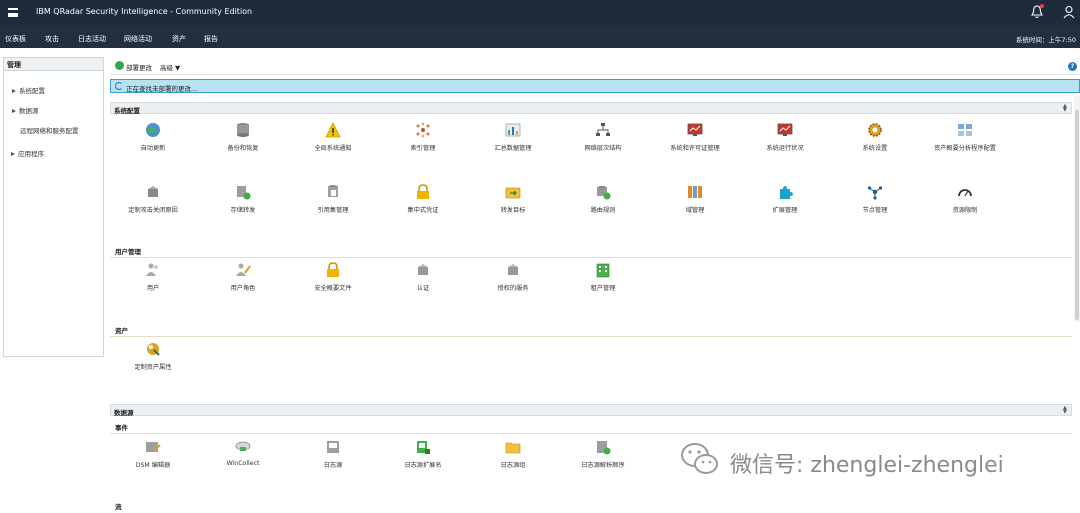 This screenshot has width=1080, height=513. Describe the element at coordinates (153, 356) in the screenshot. I see `asset-tile-0: 定制资产属性` at that location.